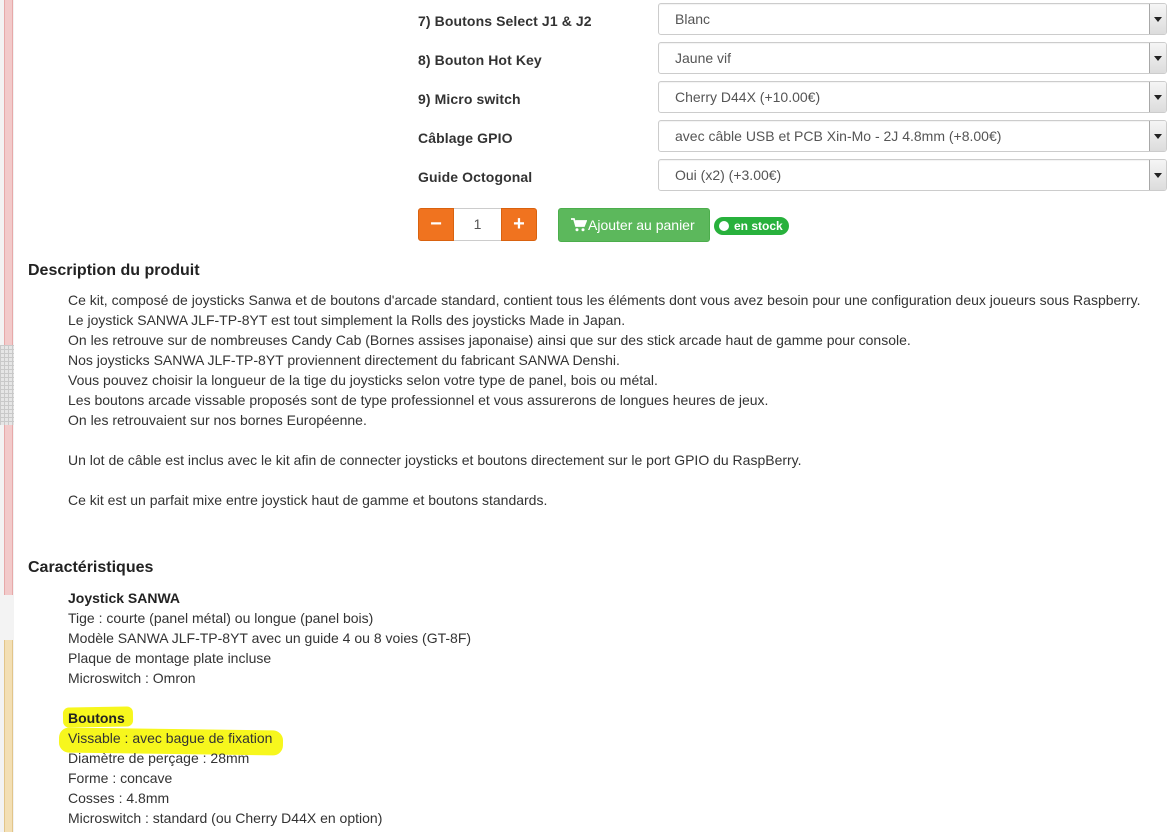  Describe the element at coordinates (641, 225) in the screenshot. I see `add-to-cart-label: Ajouter au panier` at that location.